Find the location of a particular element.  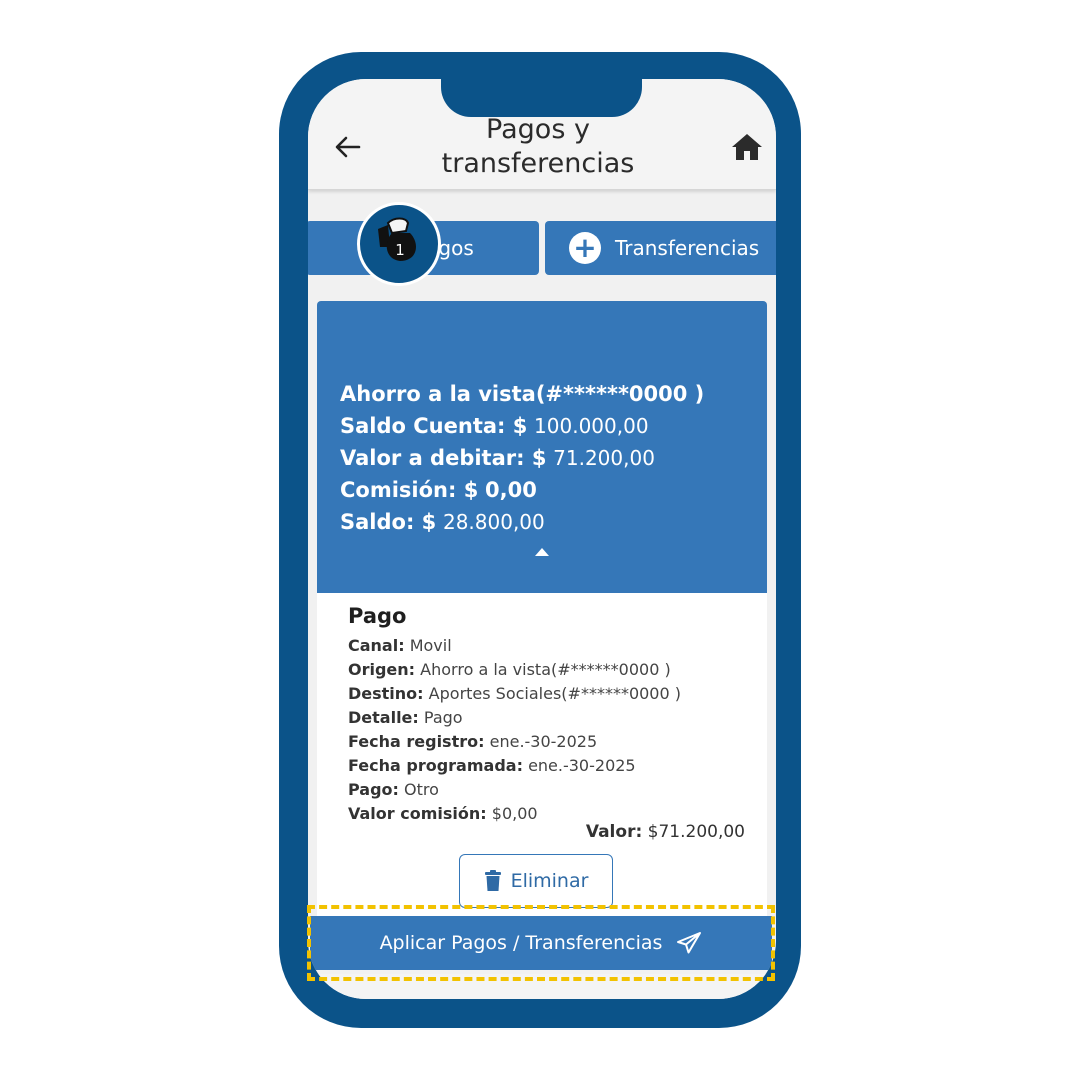

home-button is located at coordinates (747, 147).